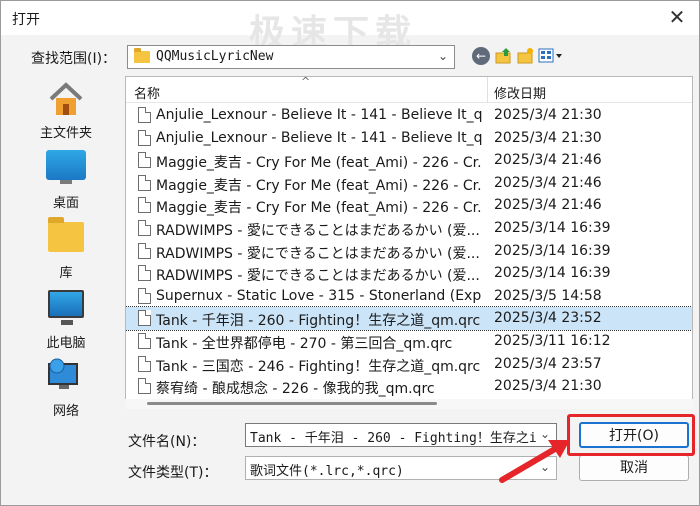 The height and width of the screenshot is (506, 700). Describe the element at coordinates (66, 273) in the screenshot. I see `sidebar-item-label: 库` at that location.